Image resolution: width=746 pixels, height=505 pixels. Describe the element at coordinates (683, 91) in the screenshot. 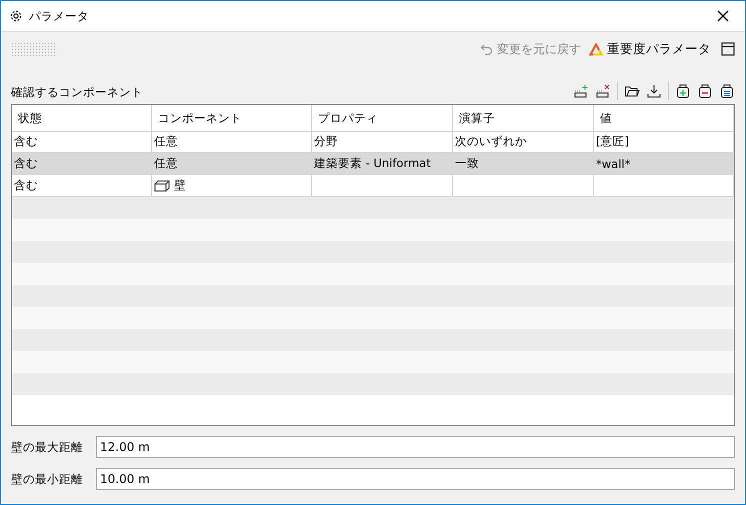

I see `add-group-icon` at that location.